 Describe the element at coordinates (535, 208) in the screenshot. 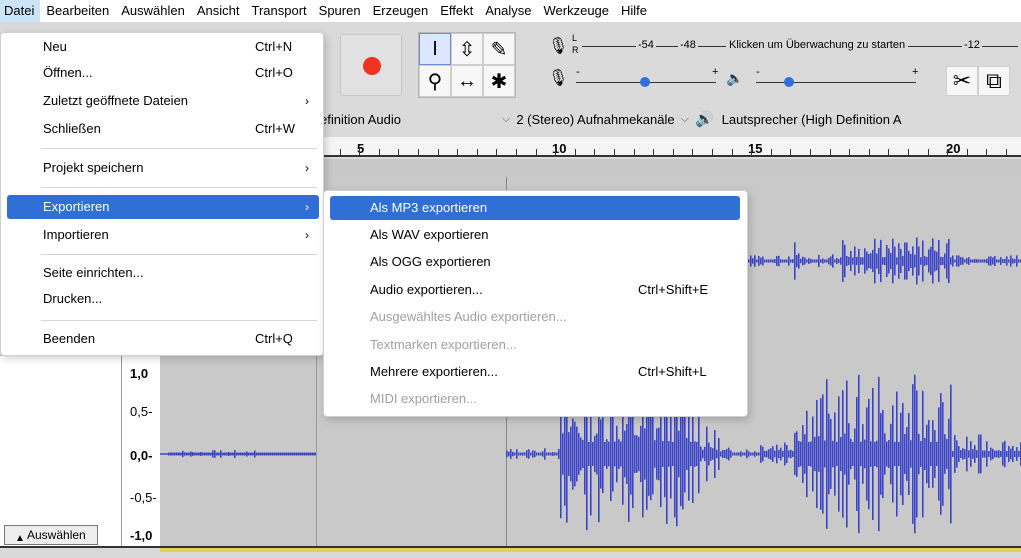

I see `menu-item-export-mp3: Als MP3 exportieren` at that location.